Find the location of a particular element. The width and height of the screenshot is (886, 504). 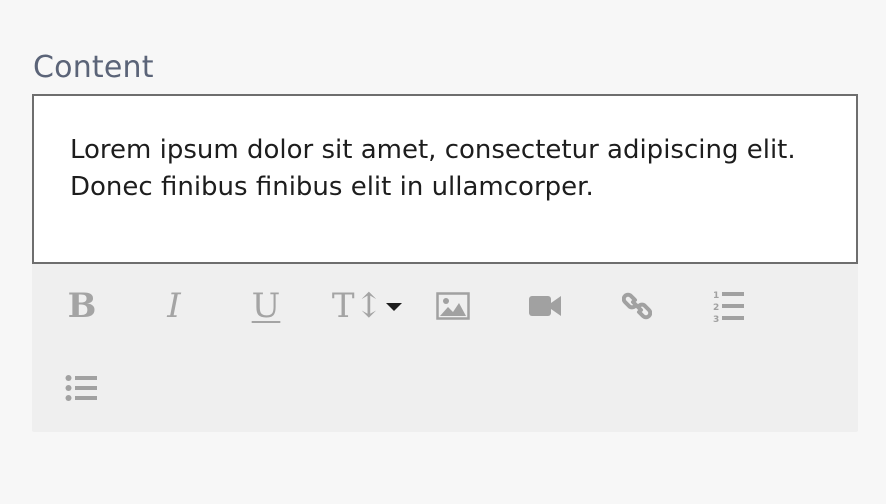

unordered-list-button is located at coordinates (82, 388).